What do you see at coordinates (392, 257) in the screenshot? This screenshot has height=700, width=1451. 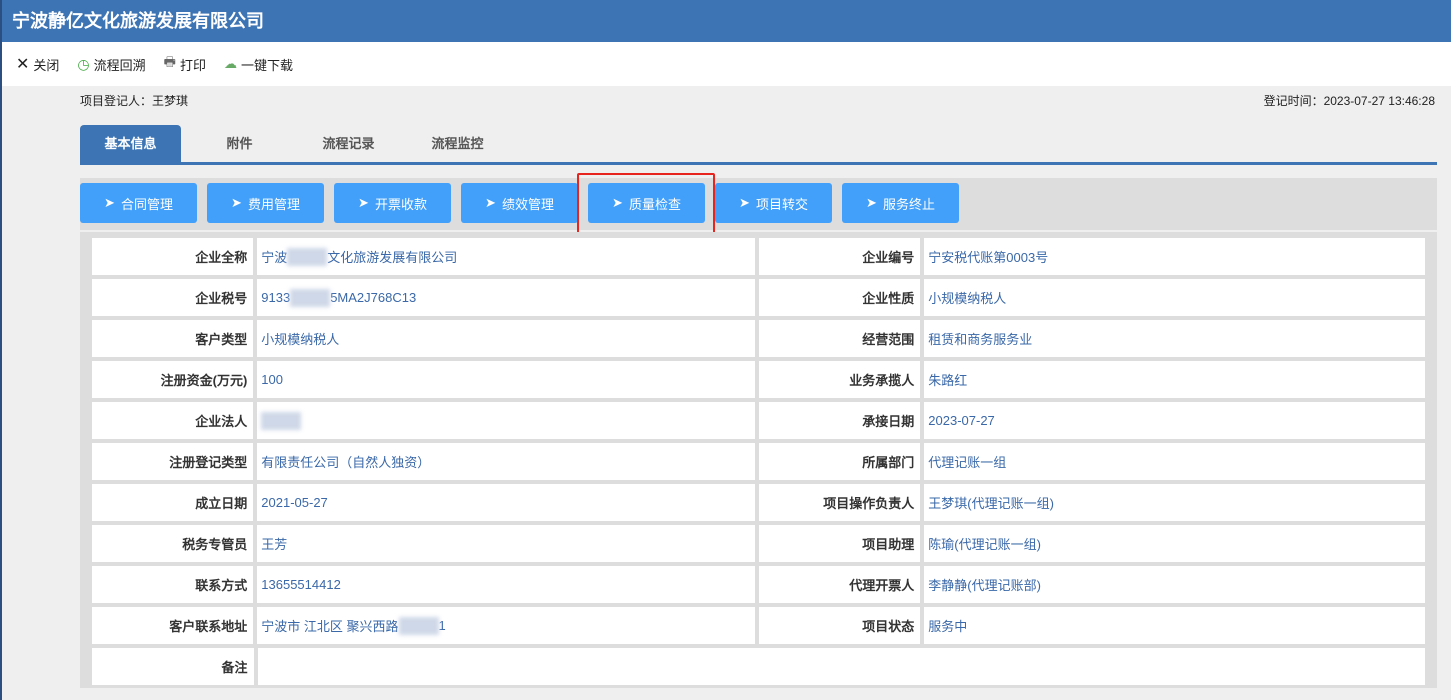 I see `value-part: 文化旅游发展有限公司` at bounding box center [392, 257].